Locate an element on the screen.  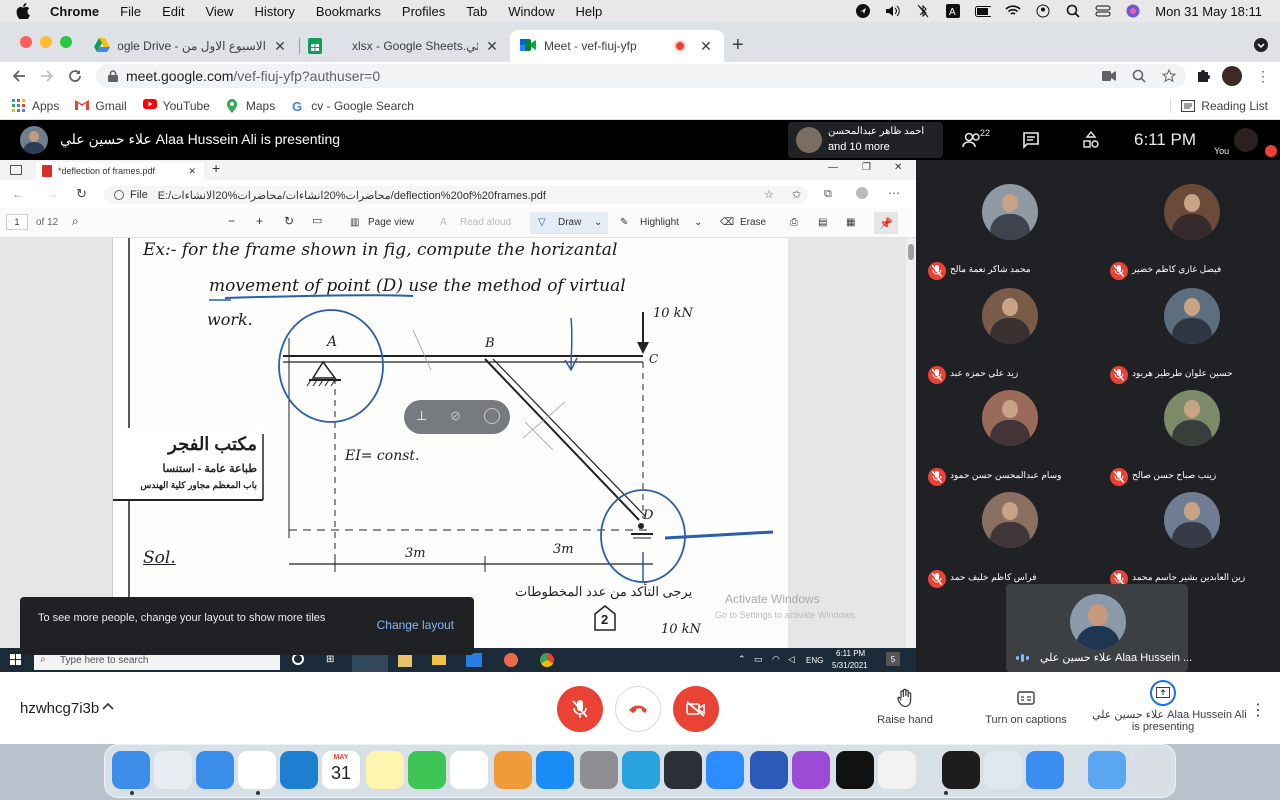
menu-view: View is located at coordinates (219, 11).